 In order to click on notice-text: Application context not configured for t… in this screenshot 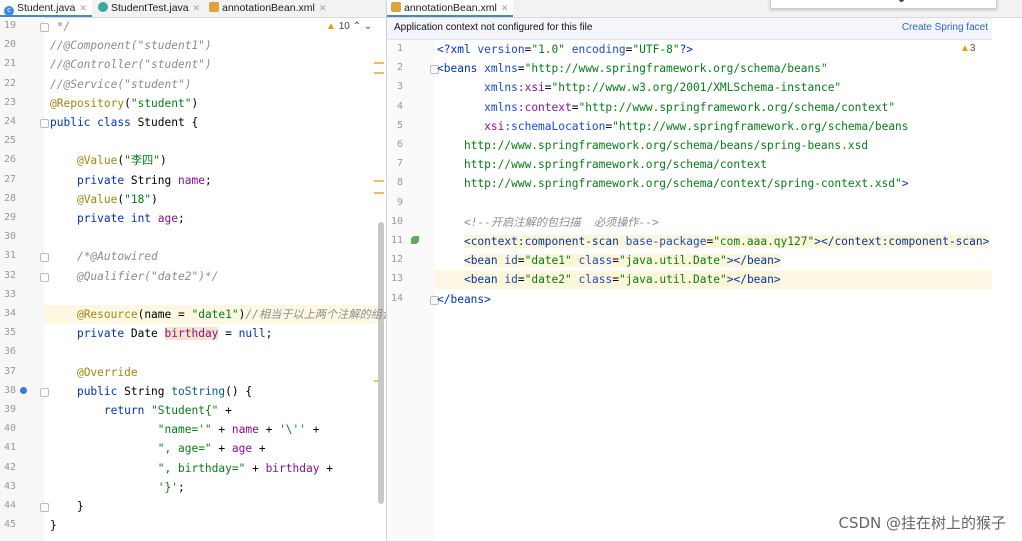, I will do `click(493, 27)`.